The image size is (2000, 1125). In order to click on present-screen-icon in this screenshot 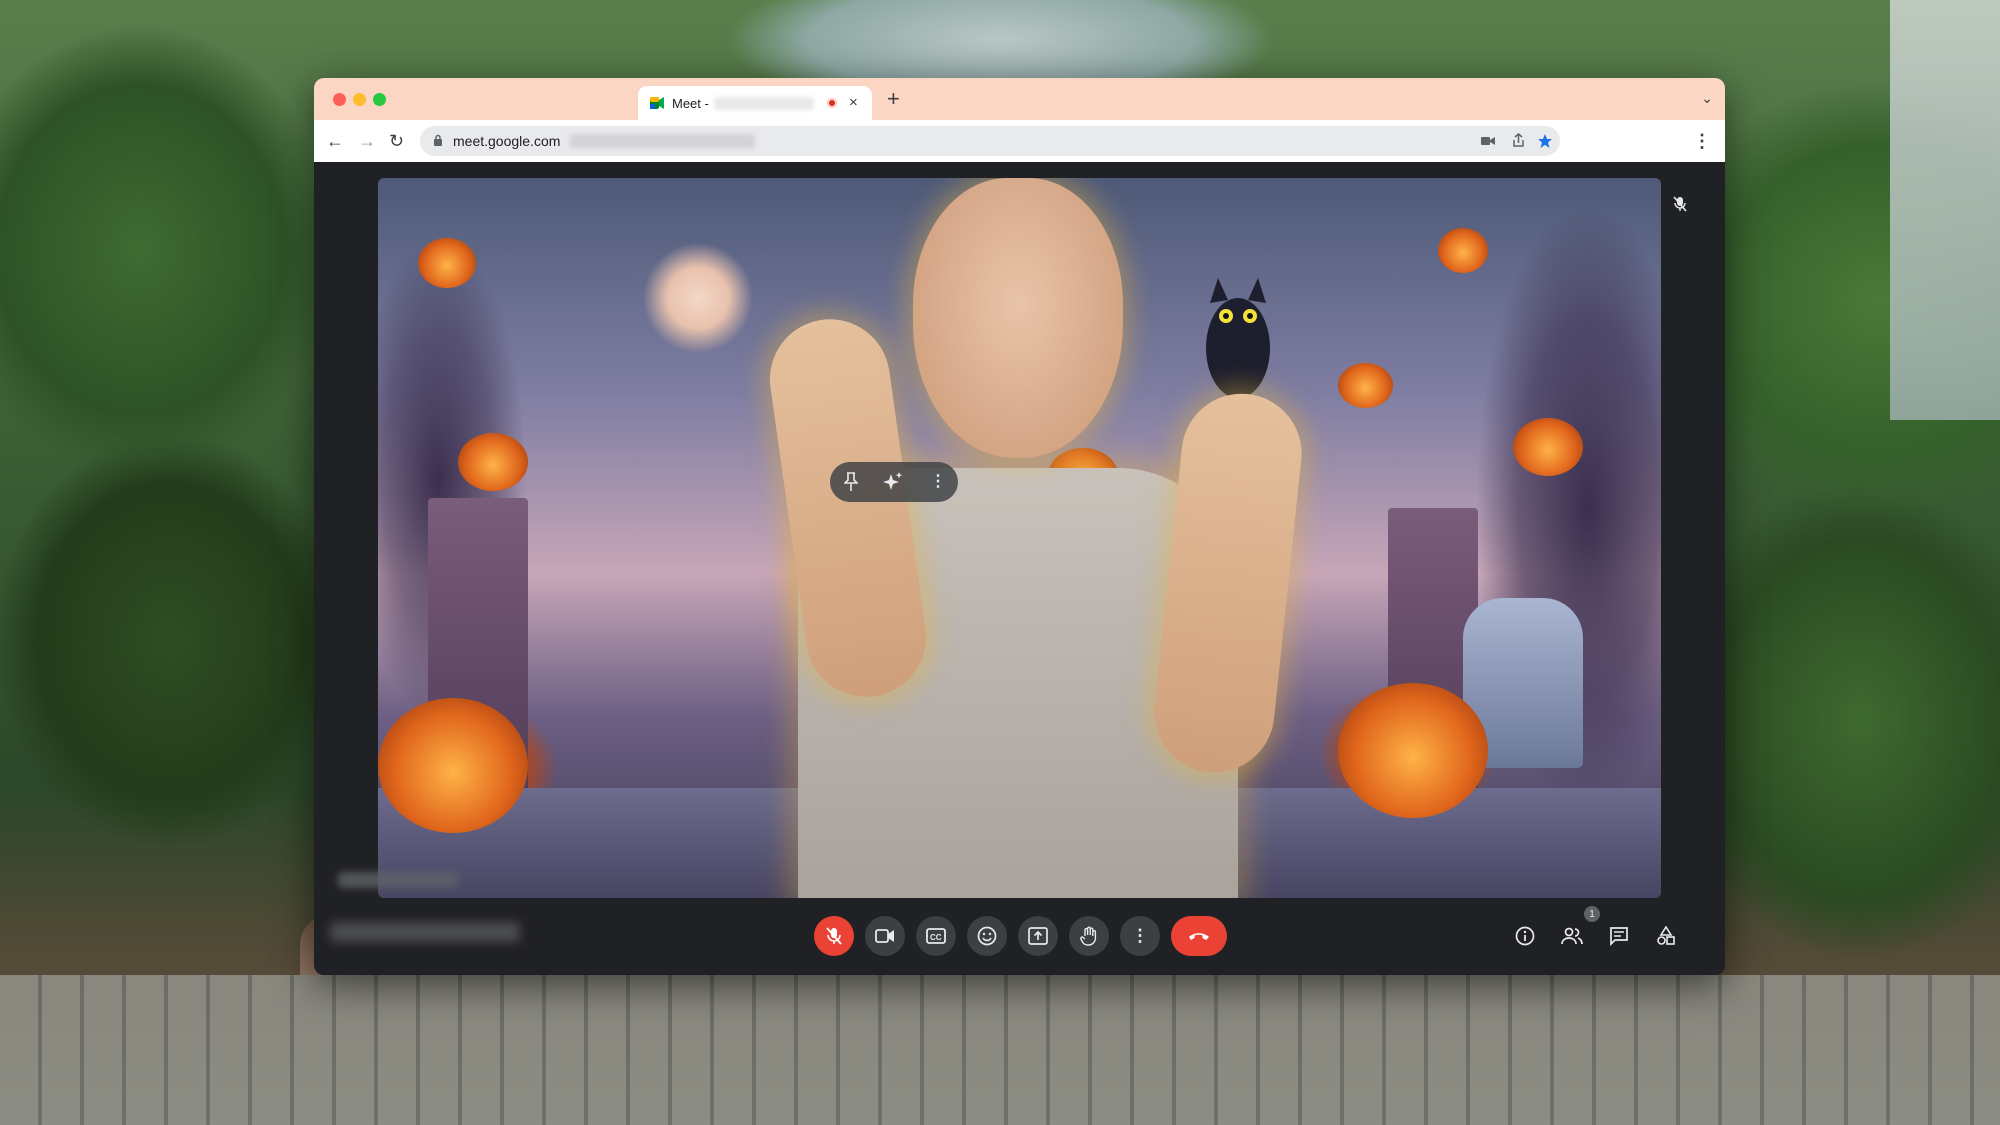, I will do `click(1038, 936)`.